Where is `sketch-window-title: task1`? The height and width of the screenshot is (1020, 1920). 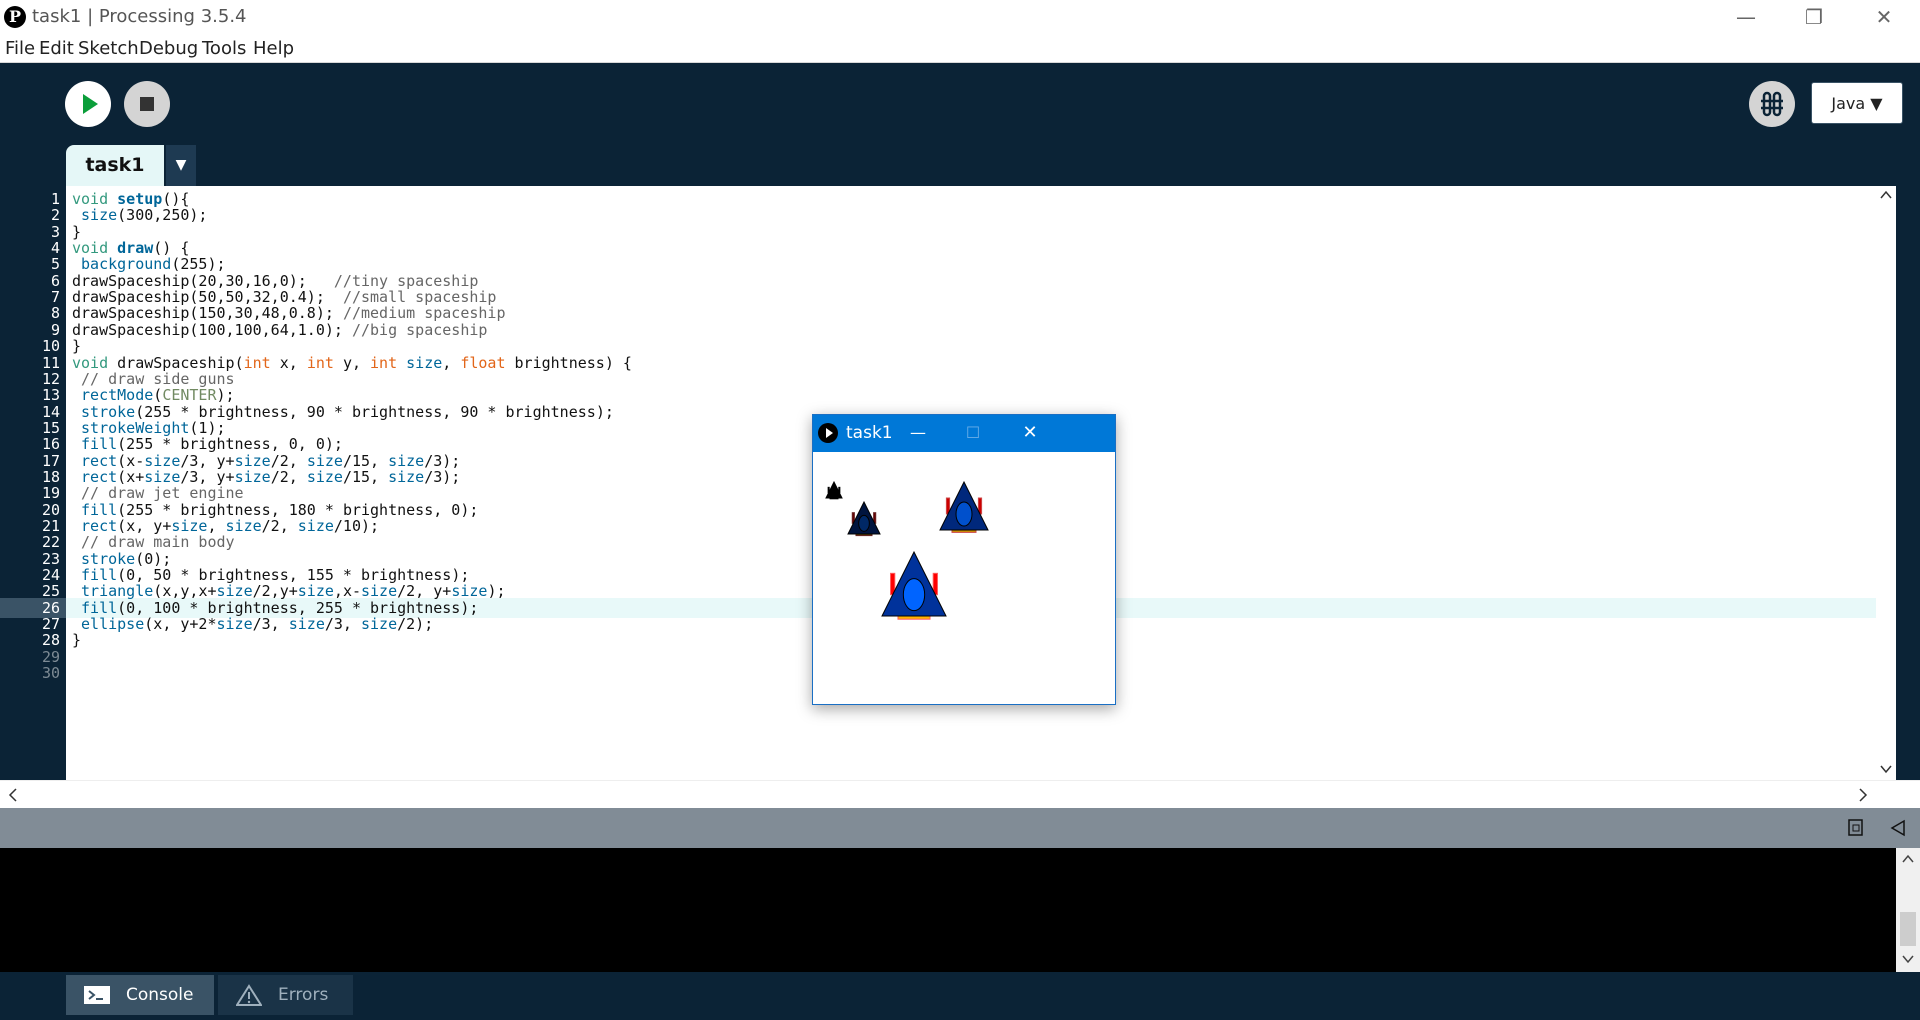 sketch-window-title: task1 is located at coordinates (869, 433).